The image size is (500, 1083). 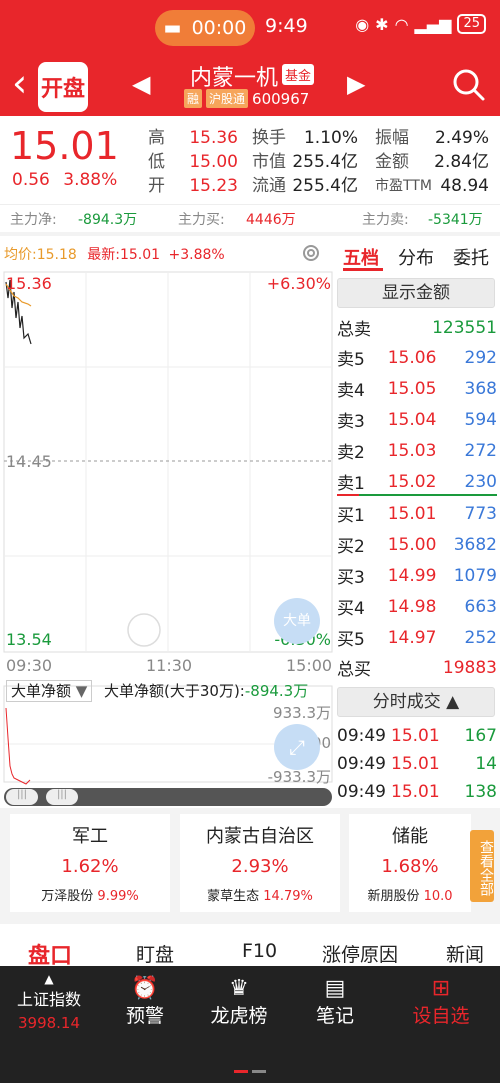 I want to click on time-scrollbar: ||| |||, so click(x=168, y=797).